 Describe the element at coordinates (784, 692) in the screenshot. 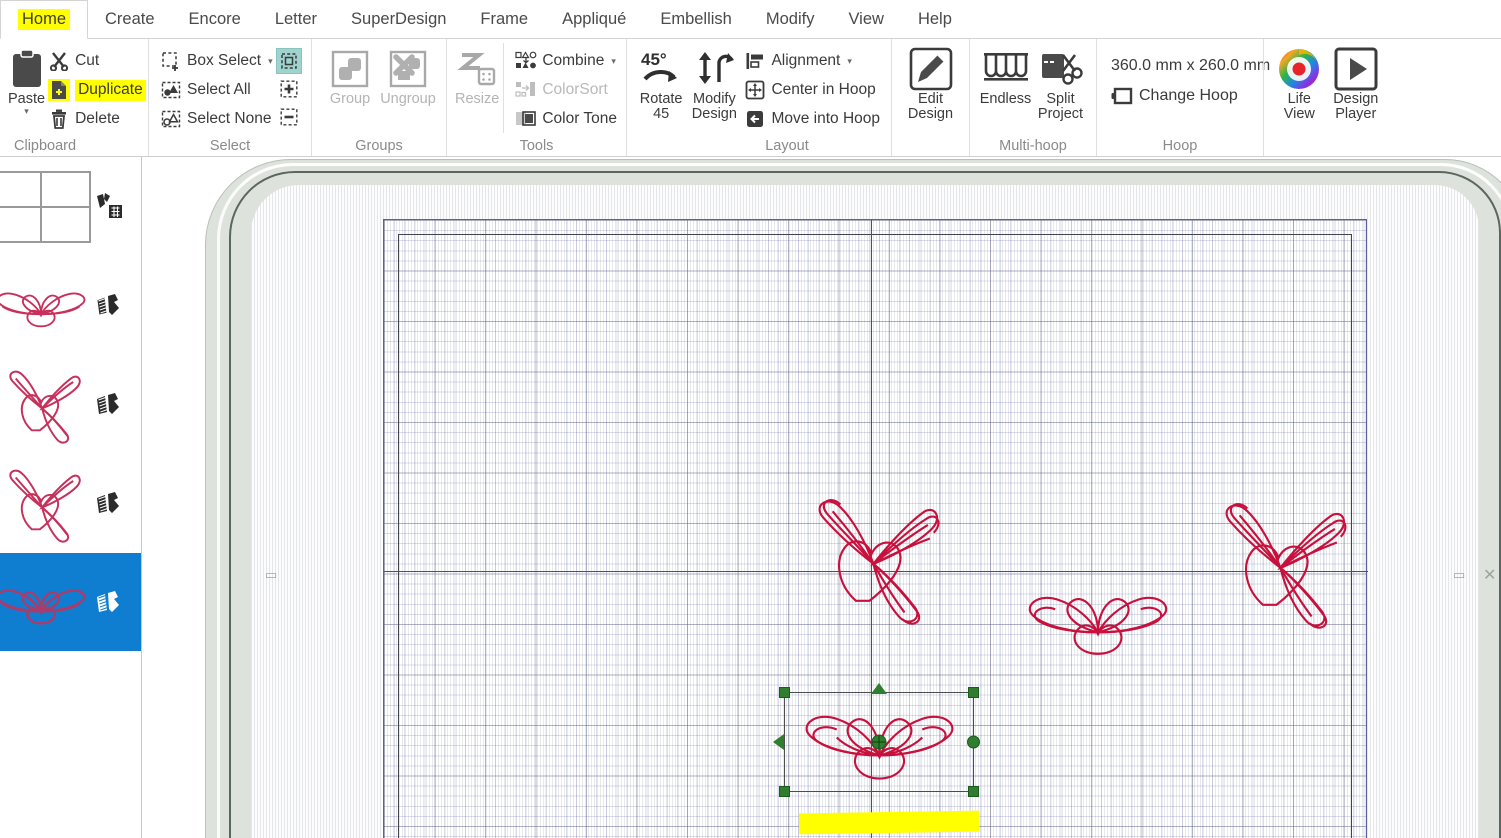

I see `resize-handle-top-left` at that location.